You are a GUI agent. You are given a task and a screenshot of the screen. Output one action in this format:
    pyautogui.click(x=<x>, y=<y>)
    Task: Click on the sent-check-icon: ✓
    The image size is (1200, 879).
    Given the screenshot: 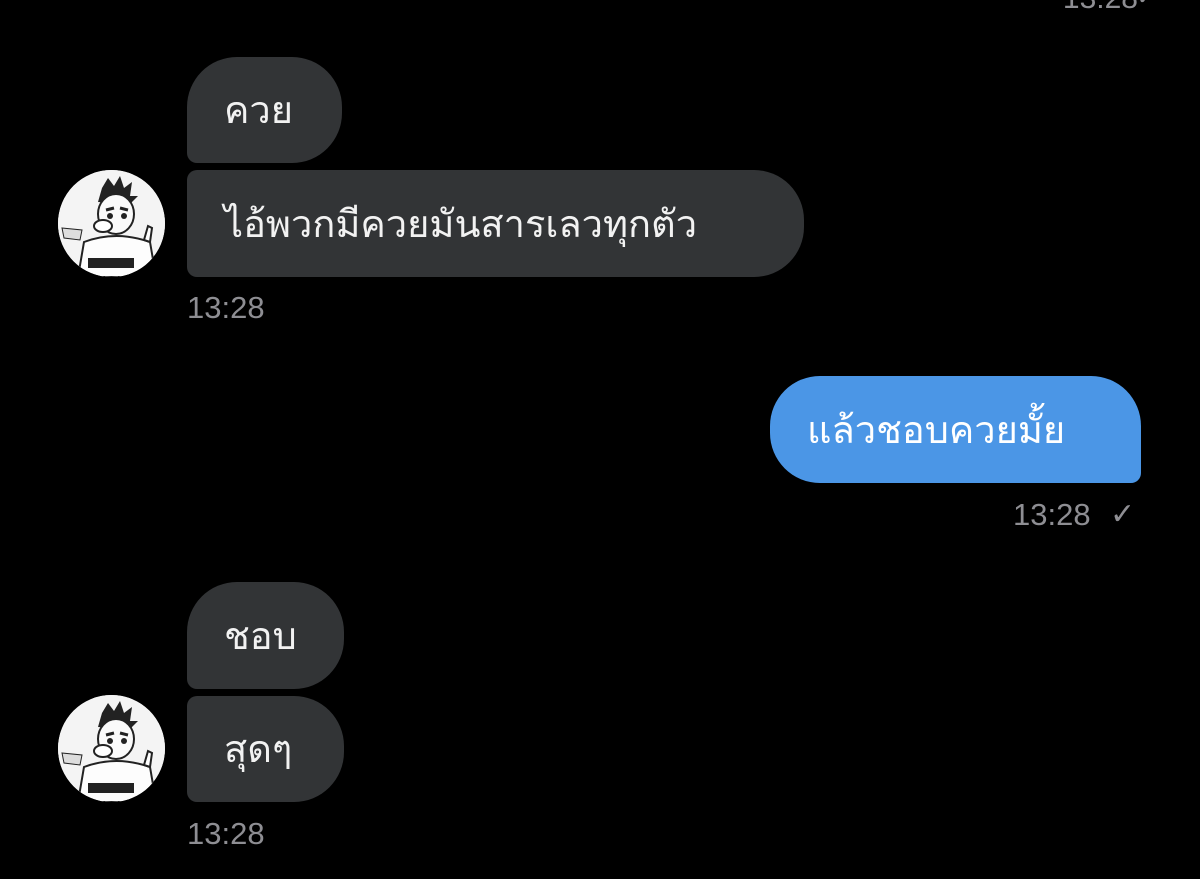 What is the action you would take?
    pyautogui.click(x=1123, y=514)
    